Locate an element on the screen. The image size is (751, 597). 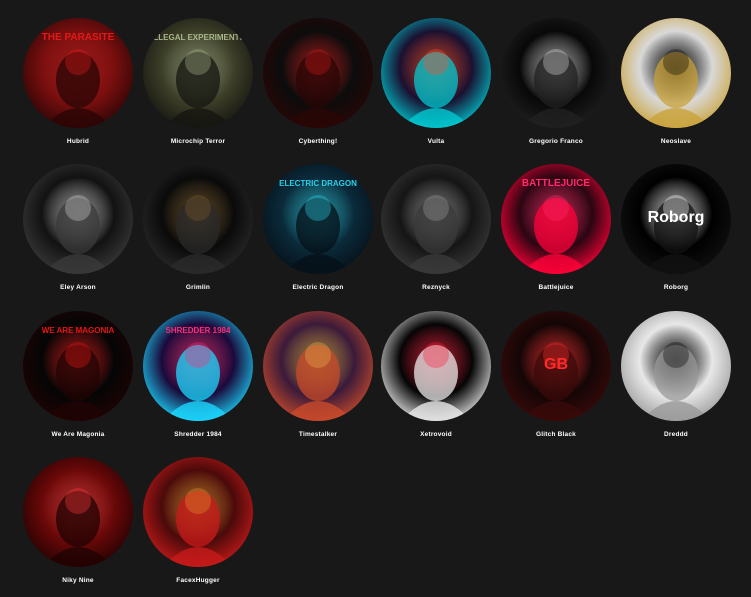
artist-avatar: THE PARASITE is located at coordinates (78, 73).